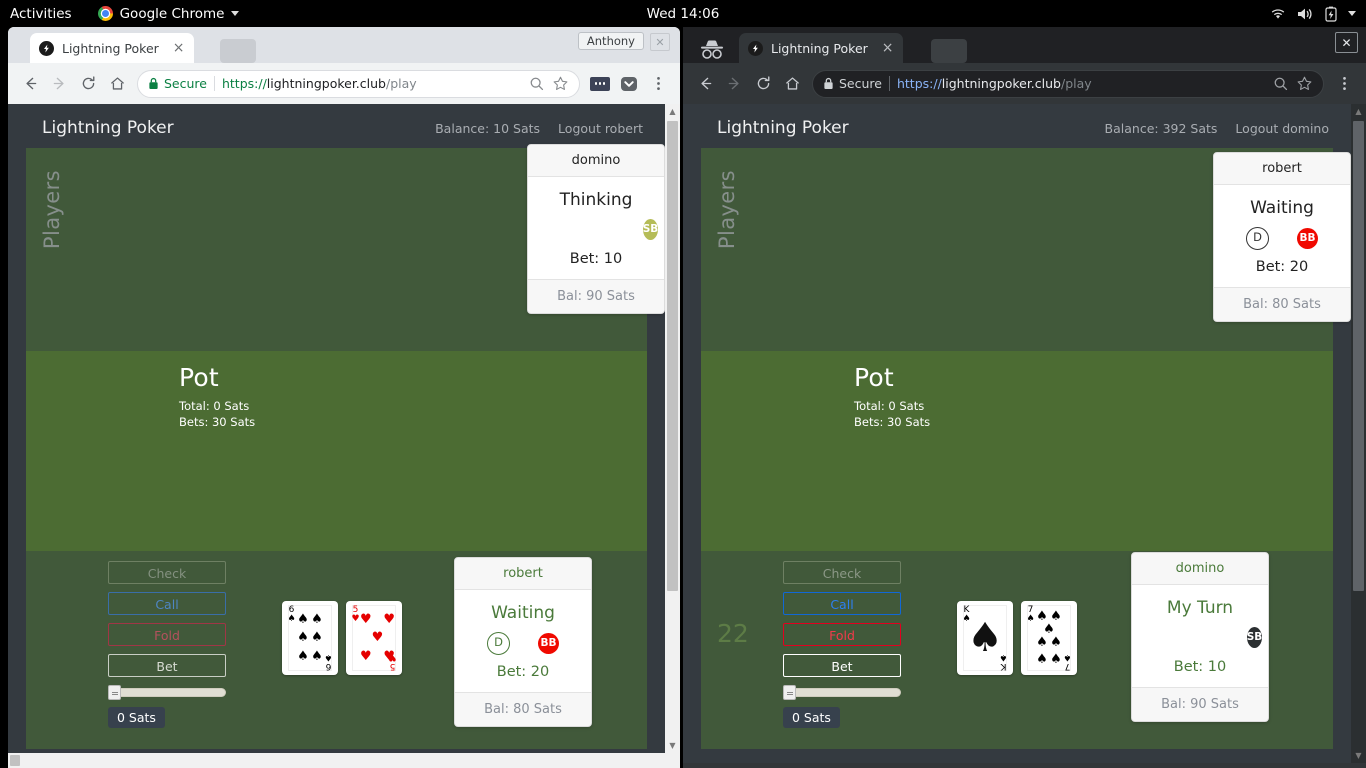 The height and width of the screenshot is (768, 1366). Describe the element at coordinates (596, 161) in the screenshot. I see `player-name: domino` at that location.